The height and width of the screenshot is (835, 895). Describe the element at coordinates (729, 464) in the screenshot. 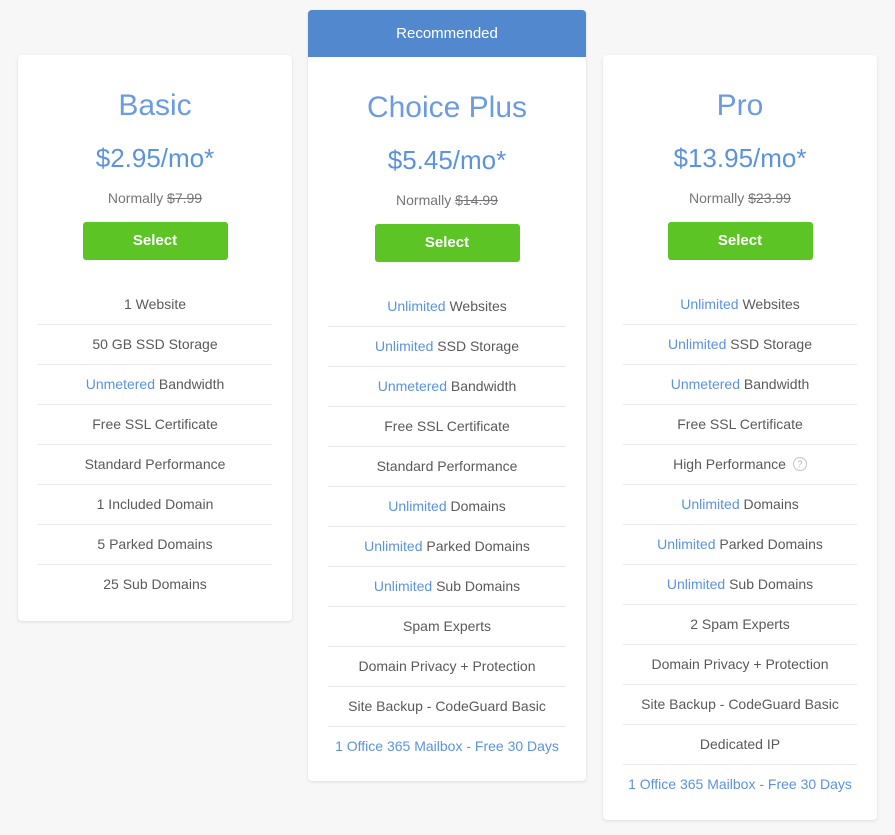

I see `feature-label: High Performance` at that location.